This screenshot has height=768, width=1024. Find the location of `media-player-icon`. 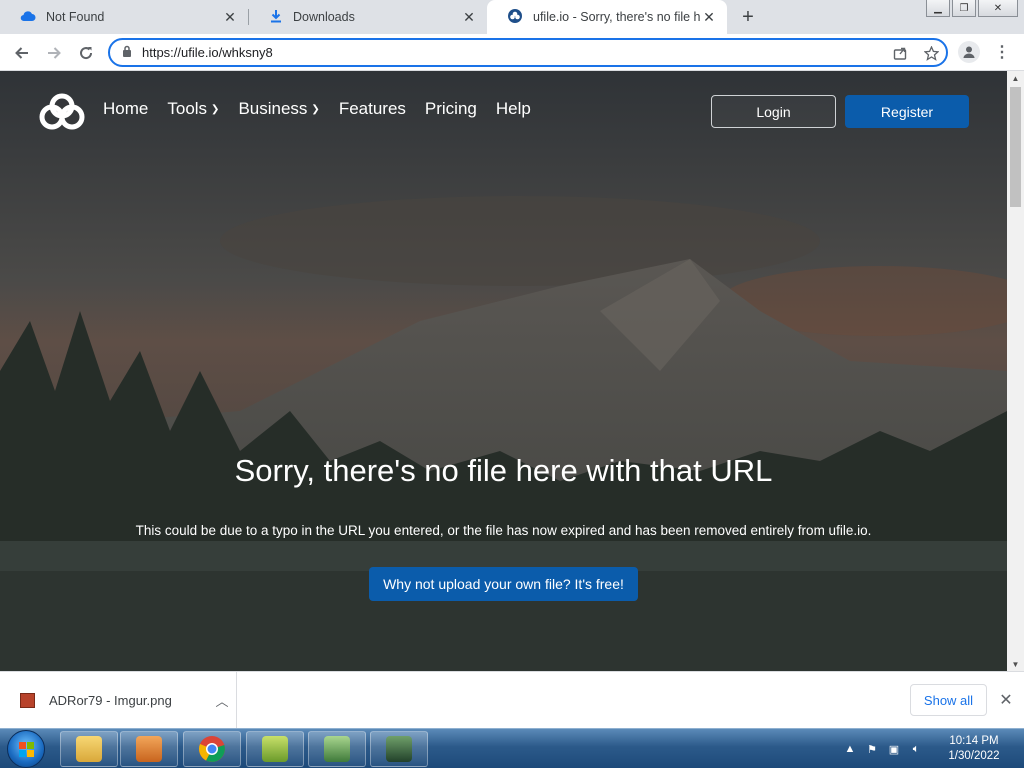

media-player-icon is located at coordinates (149, 749).